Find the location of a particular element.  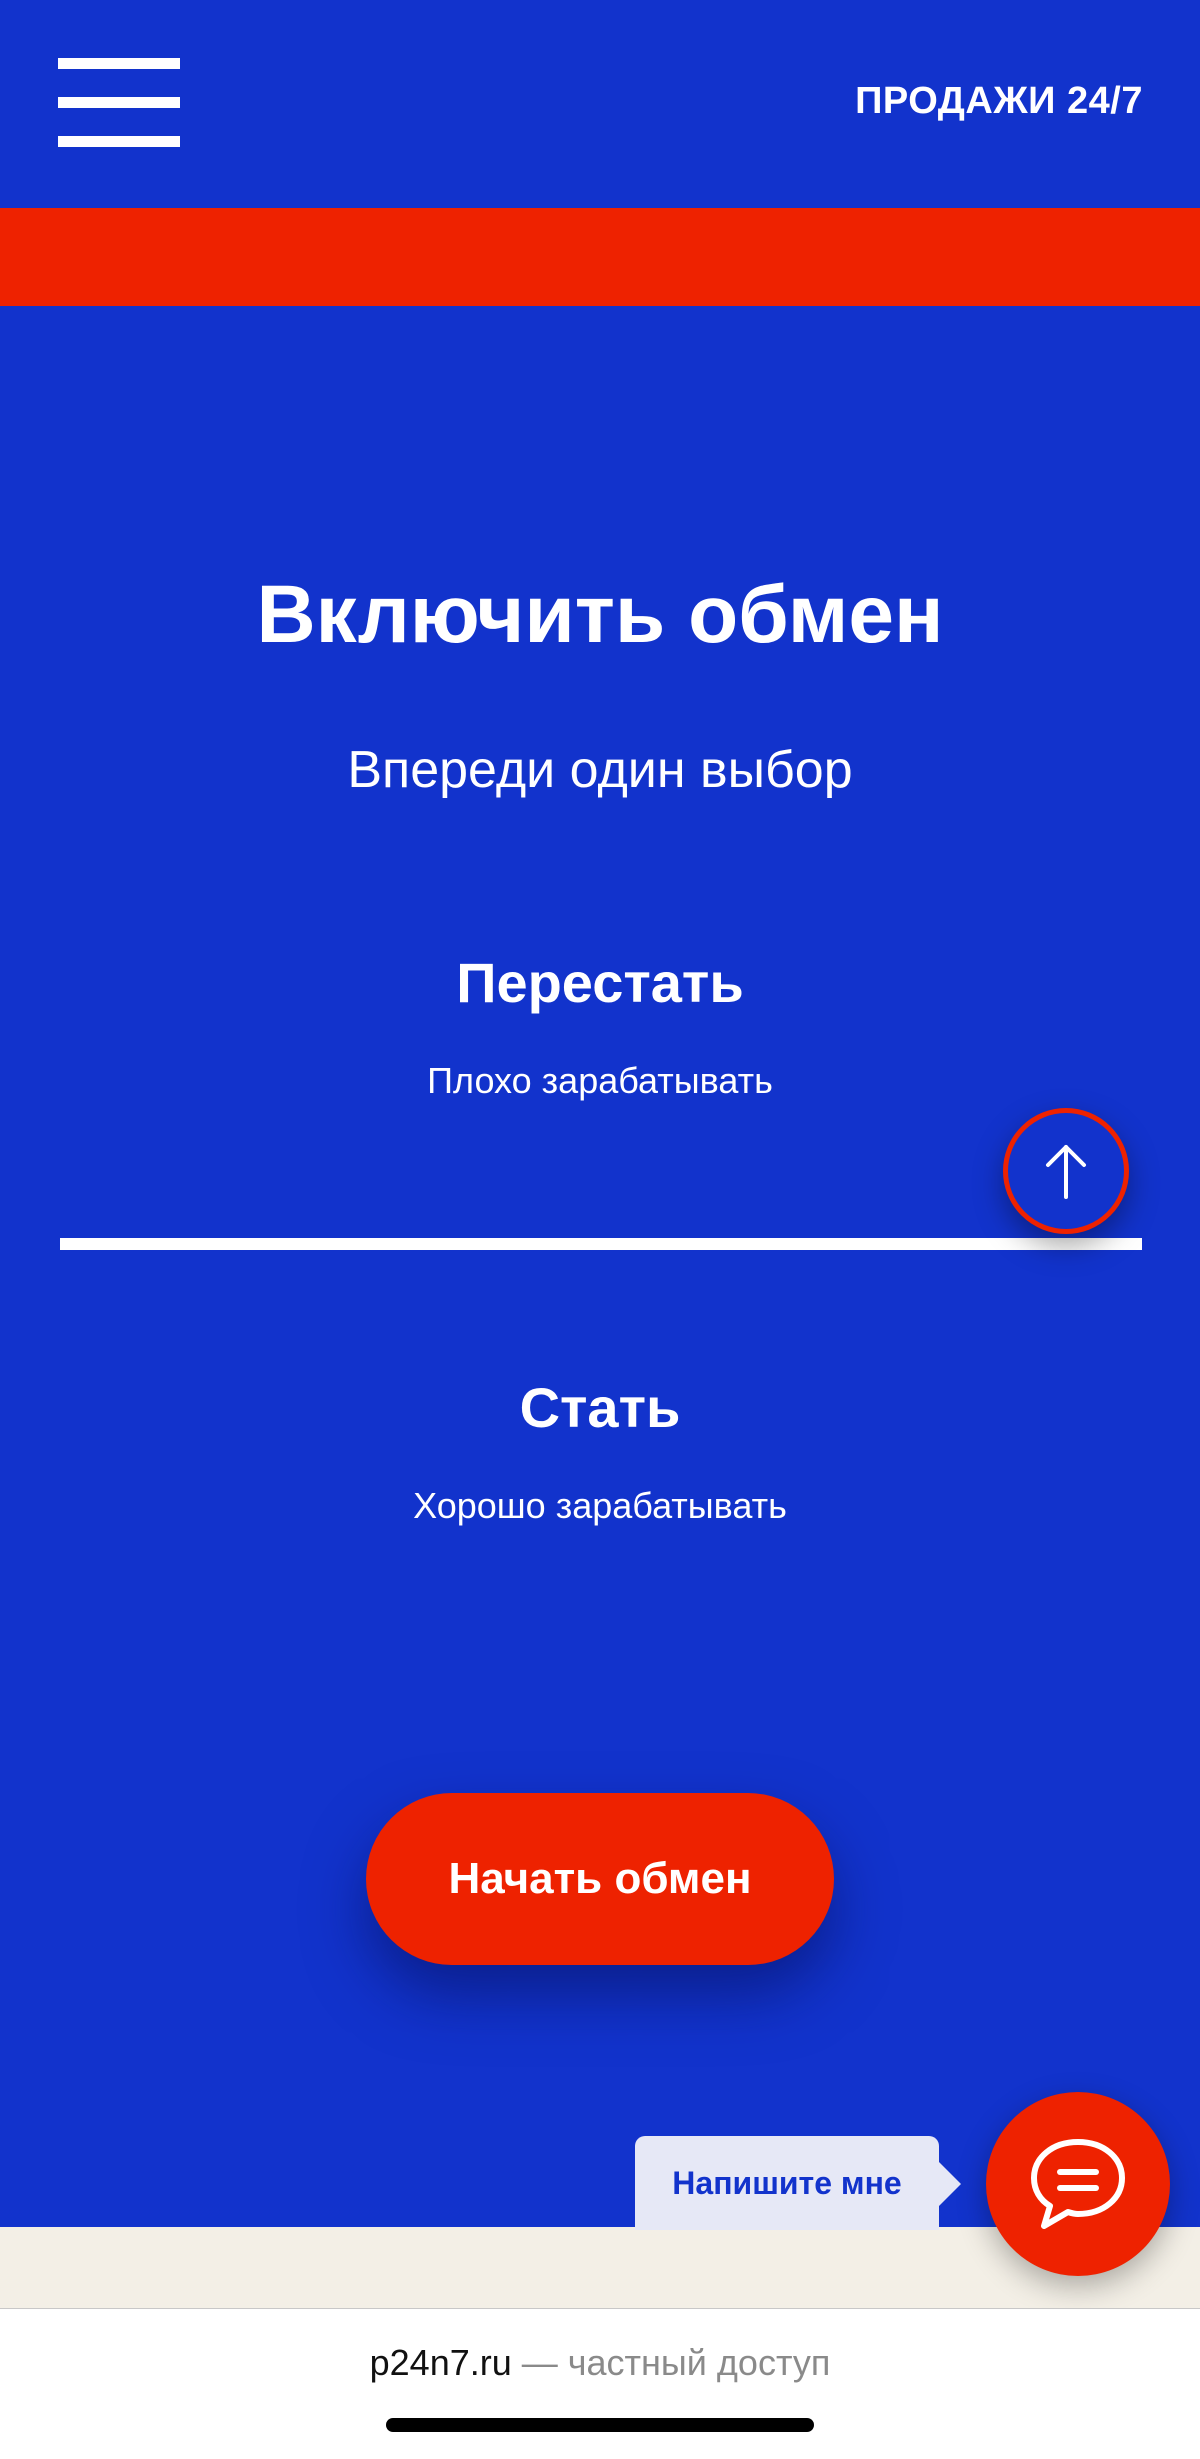

choice-become-subtitle: Хорошо зарабатывать is located at coordinates (600, 1505).